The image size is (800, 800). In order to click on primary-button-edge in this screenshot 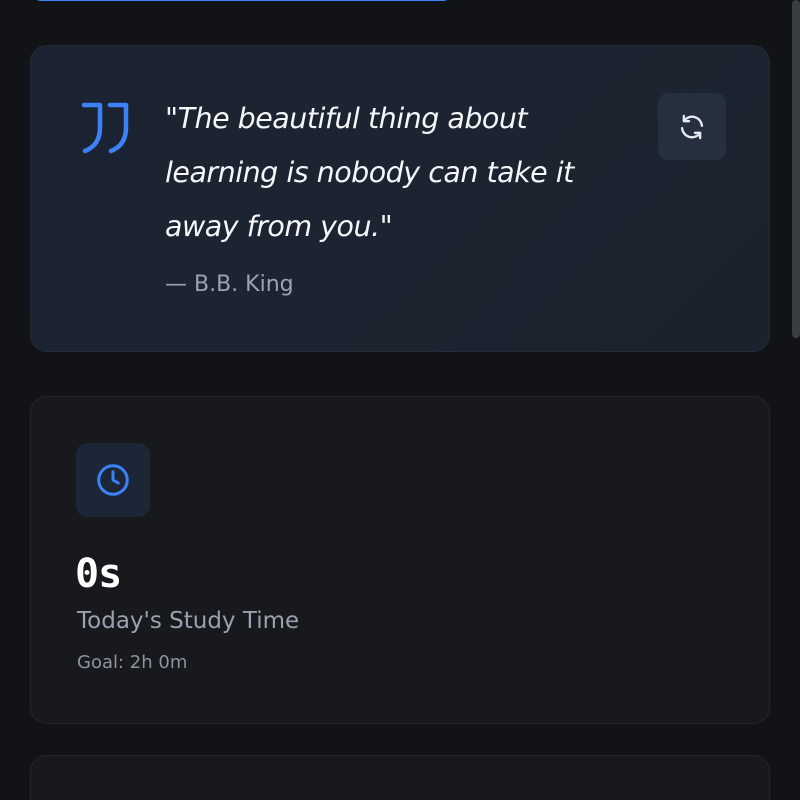, I will do `click(242, 0)`.